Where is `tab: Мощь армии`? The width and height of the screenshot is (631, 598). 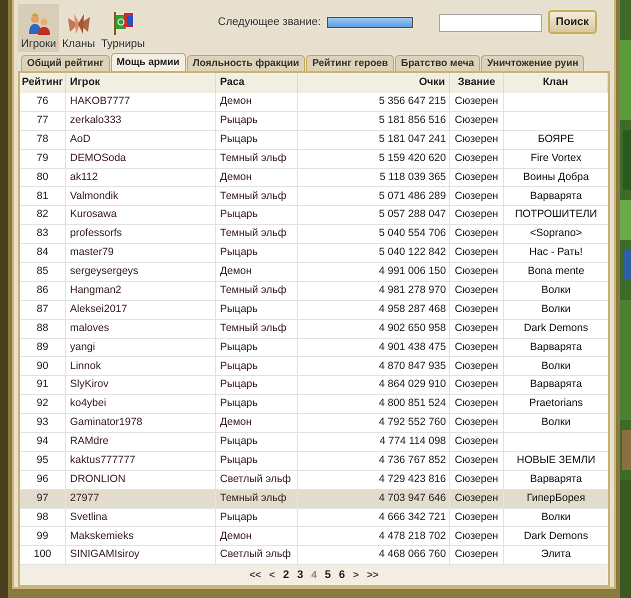
tab: Мощь армии is located at coordinates (148, 62).